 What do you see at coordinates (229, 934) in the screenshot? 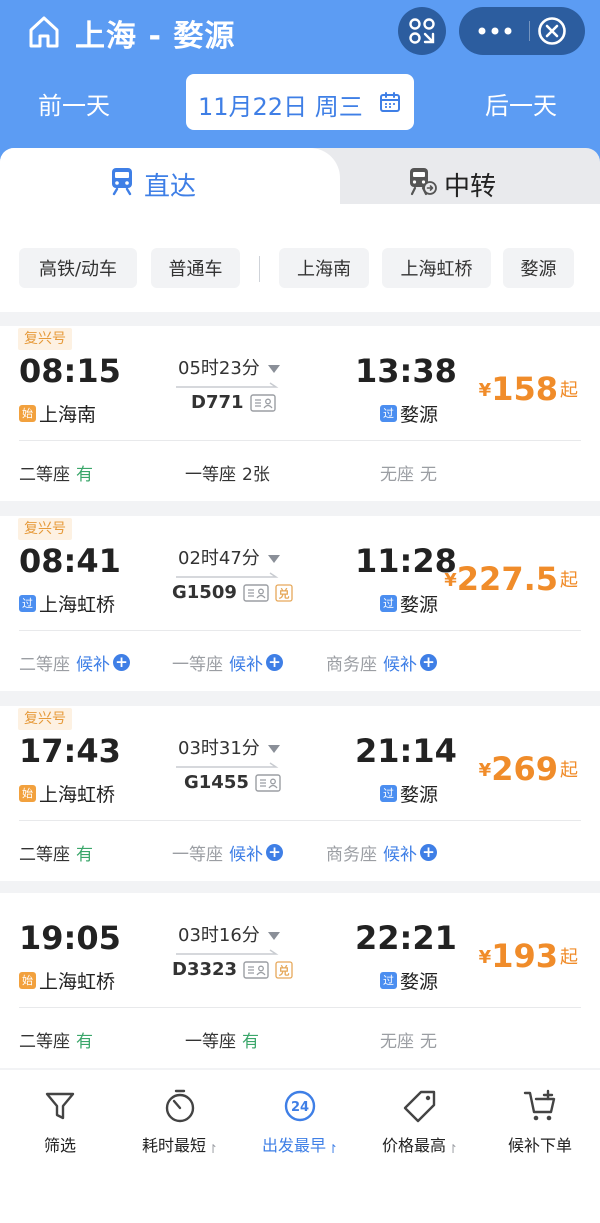
I see `trip-duration: 03时16分` at bounding box center [229, 934].